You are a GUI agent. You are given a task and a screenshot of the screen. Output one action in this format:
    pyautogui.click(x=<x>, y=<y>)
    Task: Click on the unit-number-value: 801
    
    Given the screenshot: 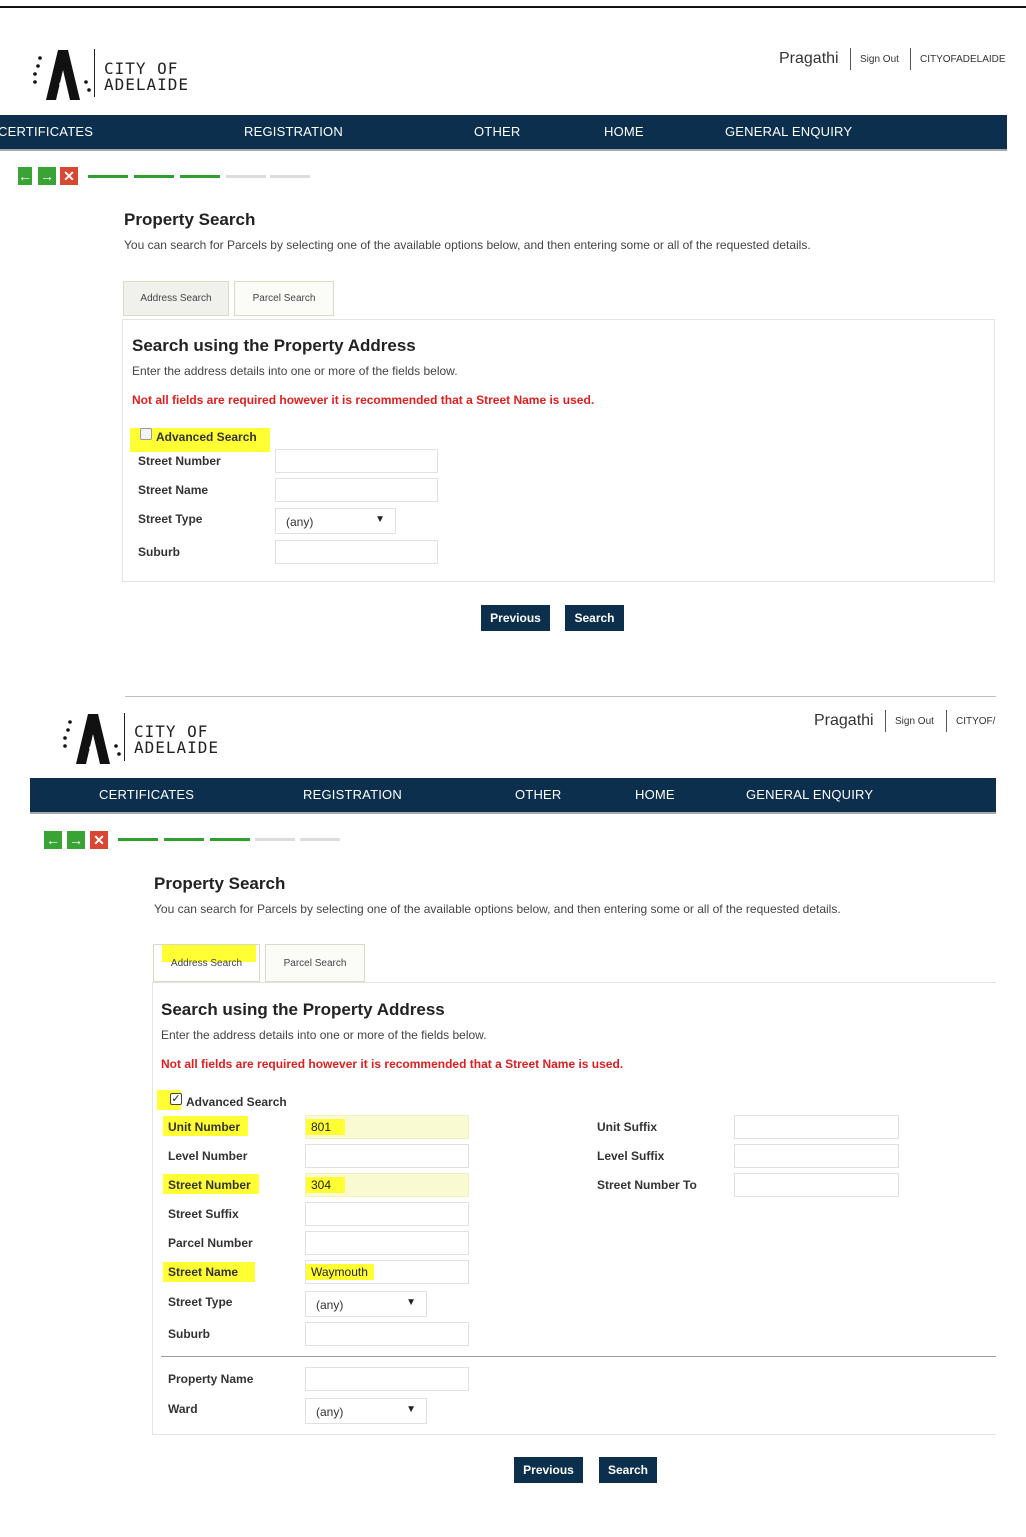 What is the action you would take?
    pyautogui.click(x=326, y=1127)
    